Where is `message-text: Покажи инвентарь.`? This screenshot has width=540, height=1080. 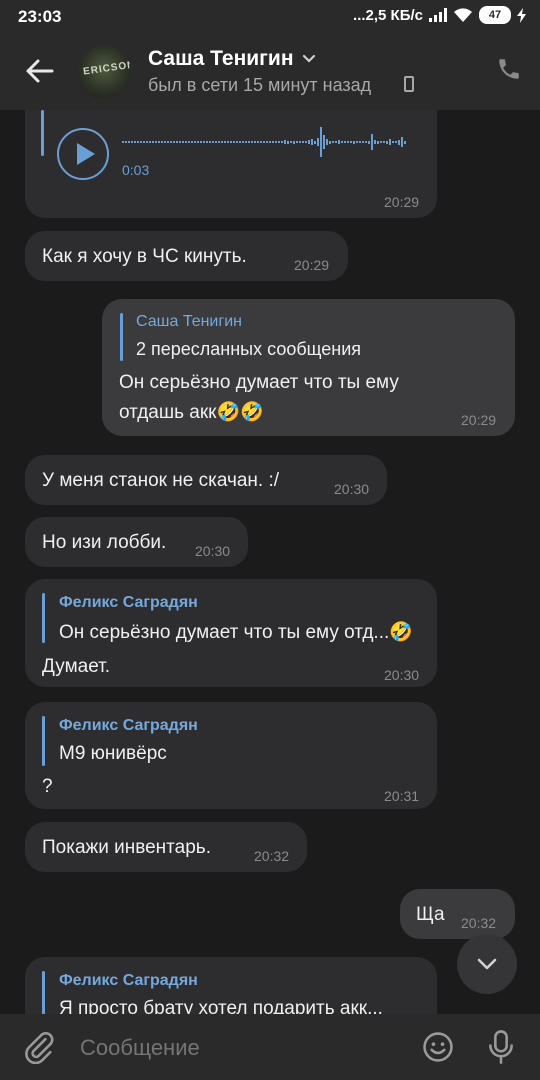 message-text: Покажи инвентарь. is located at coordinates (126, 847).